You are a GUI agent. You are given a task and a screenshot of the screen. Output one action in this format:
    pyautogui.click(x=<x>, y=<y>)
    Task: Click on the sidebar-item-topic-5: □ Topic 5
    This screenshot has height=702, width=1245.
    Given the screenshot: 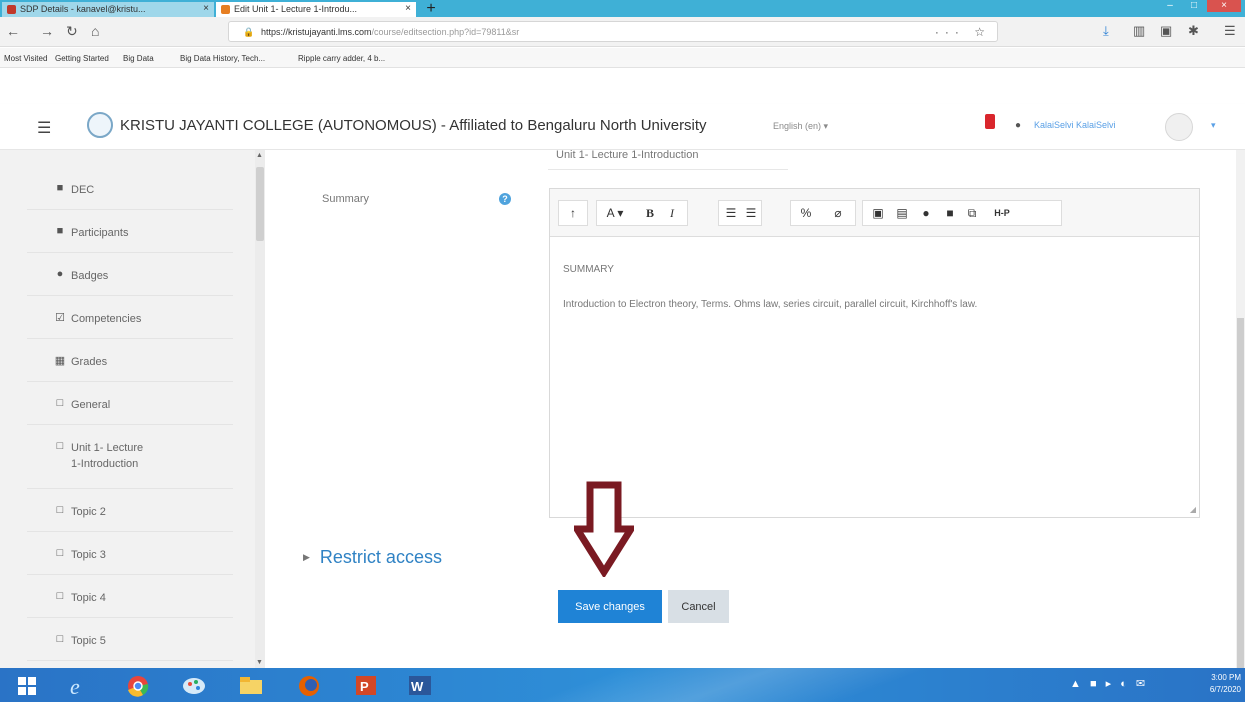 What is the action you would take?
    pyautogui.click(x=130, y=639)
    